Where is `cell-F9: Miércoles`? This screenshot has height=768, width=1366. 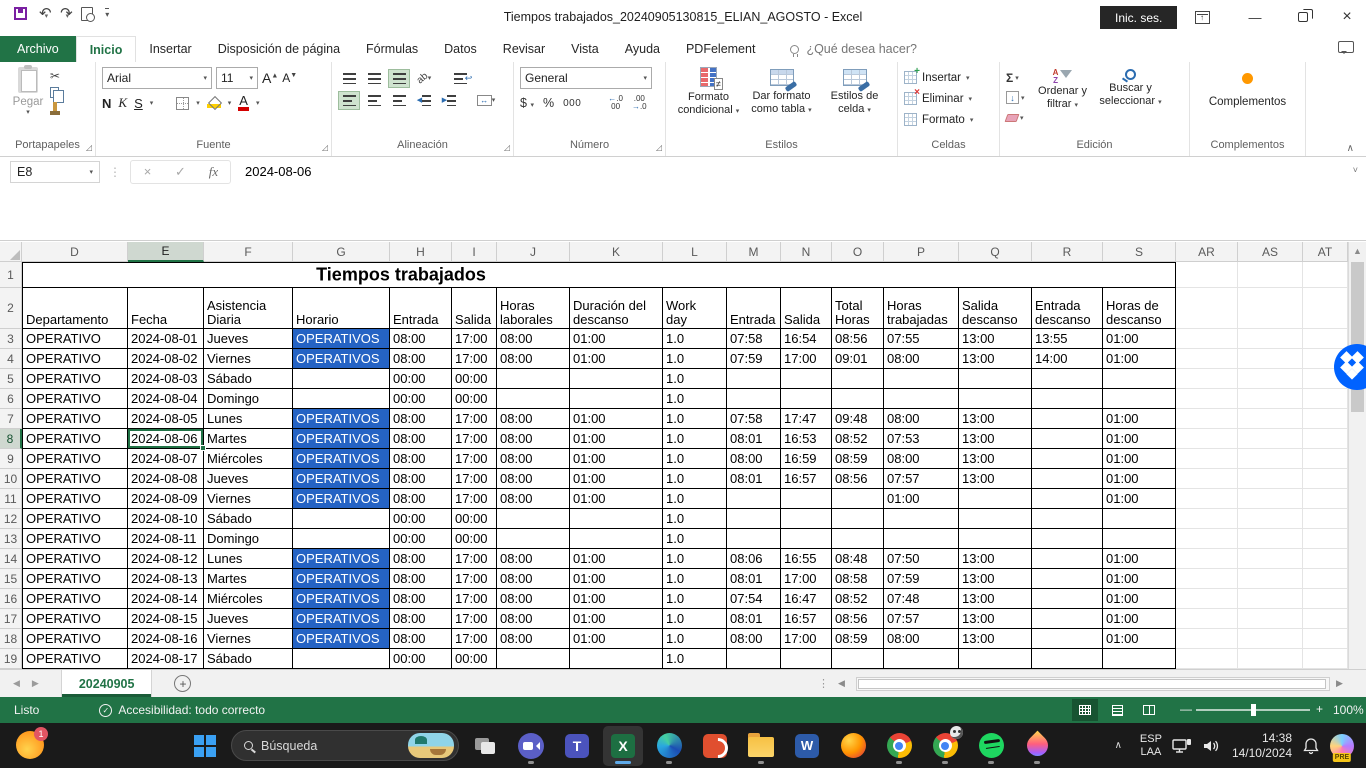
cell-F9: Miércoles is located at coordinates (248, 459).